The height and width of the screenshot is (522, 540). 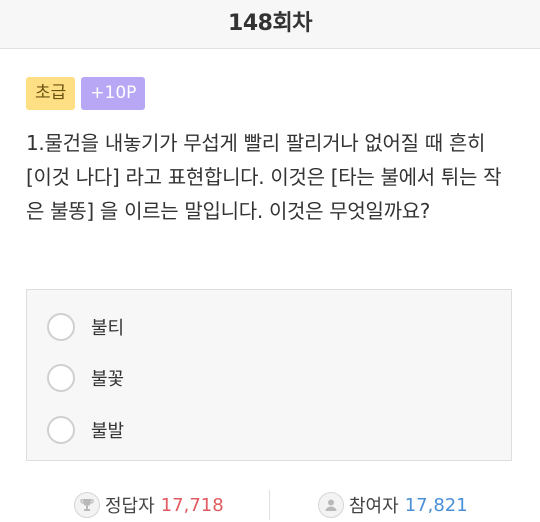 I want to click on round-title: 148회차, so click(x=270, y=23).